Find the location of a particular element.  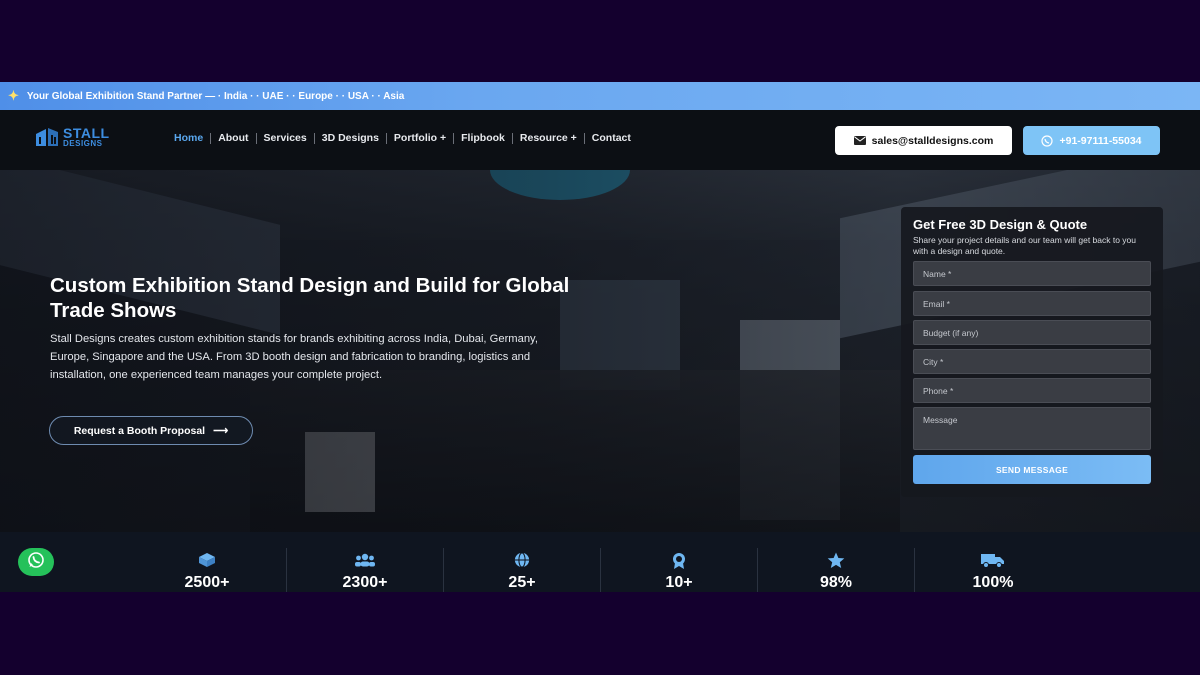

award-icon is located at coordinates (679, 560).